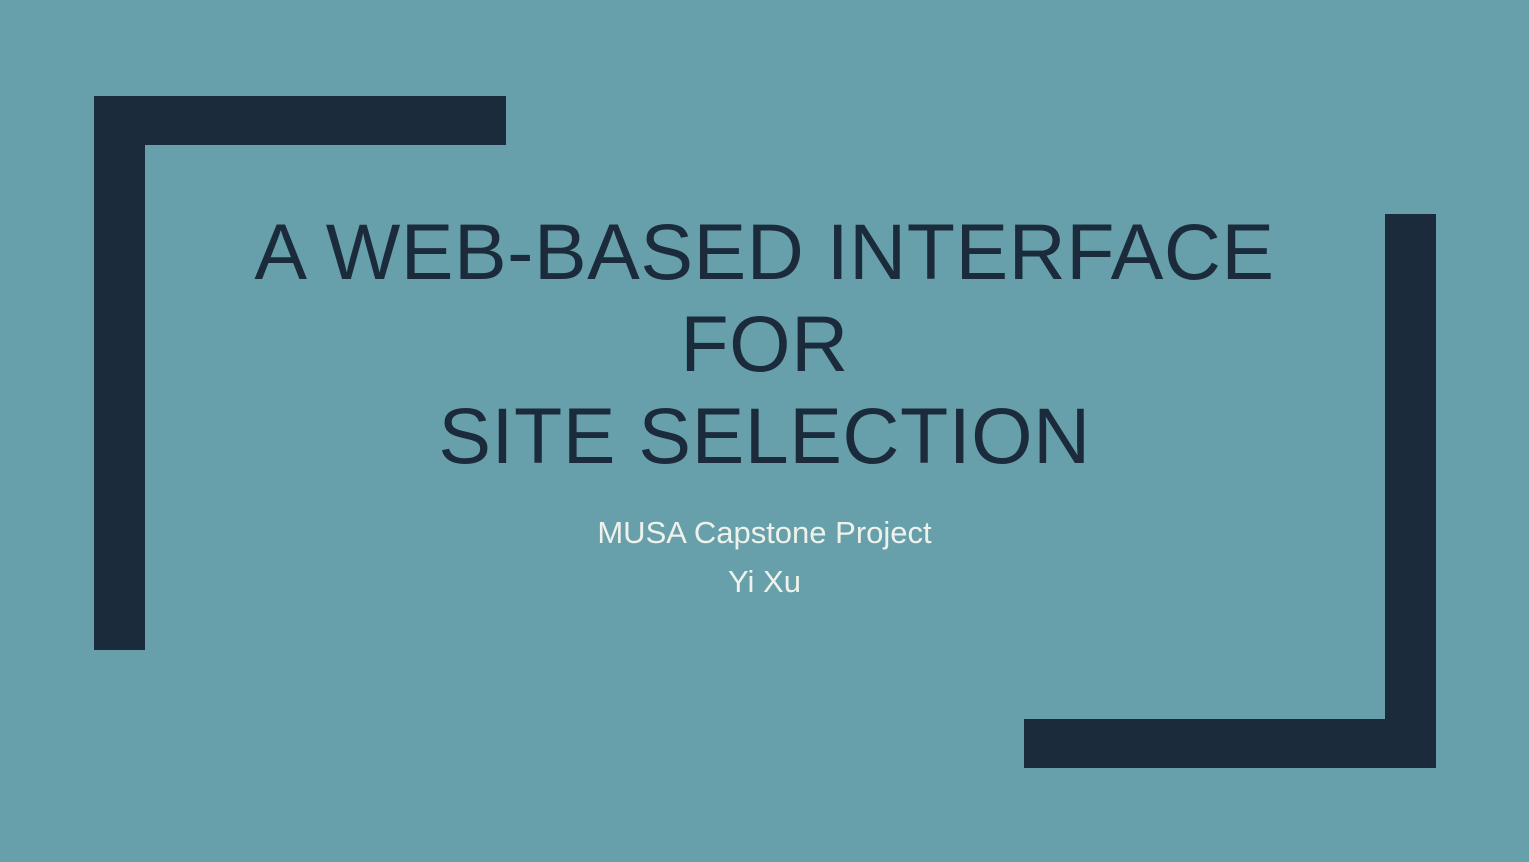 This screenshot has height=862, width=1529. What do you see at coordinates (1230, 743) in the screenshot?
I see `bottom-right-bracket-horizontal` at bounding box center [1230, 743].